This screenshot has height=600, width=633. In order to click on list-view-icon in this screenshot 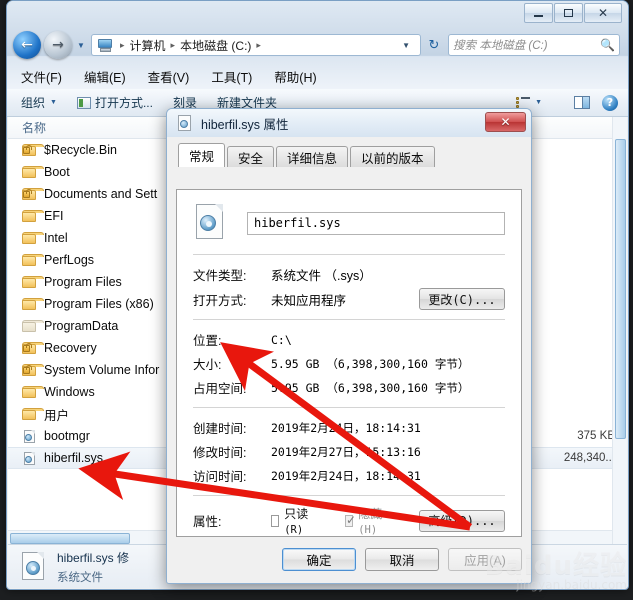, I will do `click(523, 102)`.